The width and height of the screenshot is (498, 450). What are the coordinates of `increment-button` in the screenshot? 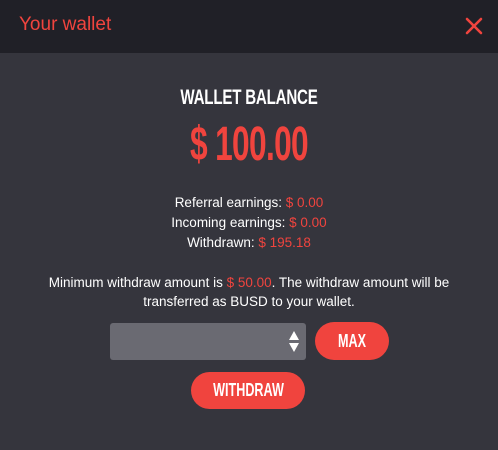 It's located at (294, 335).